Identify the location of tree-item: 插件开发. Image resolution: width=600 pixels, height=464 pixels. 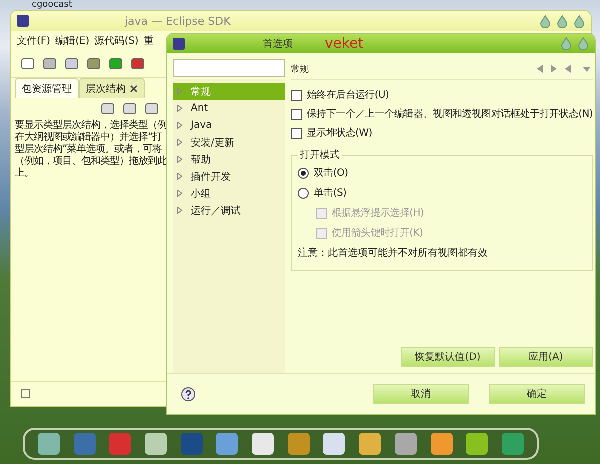
(229, 176).